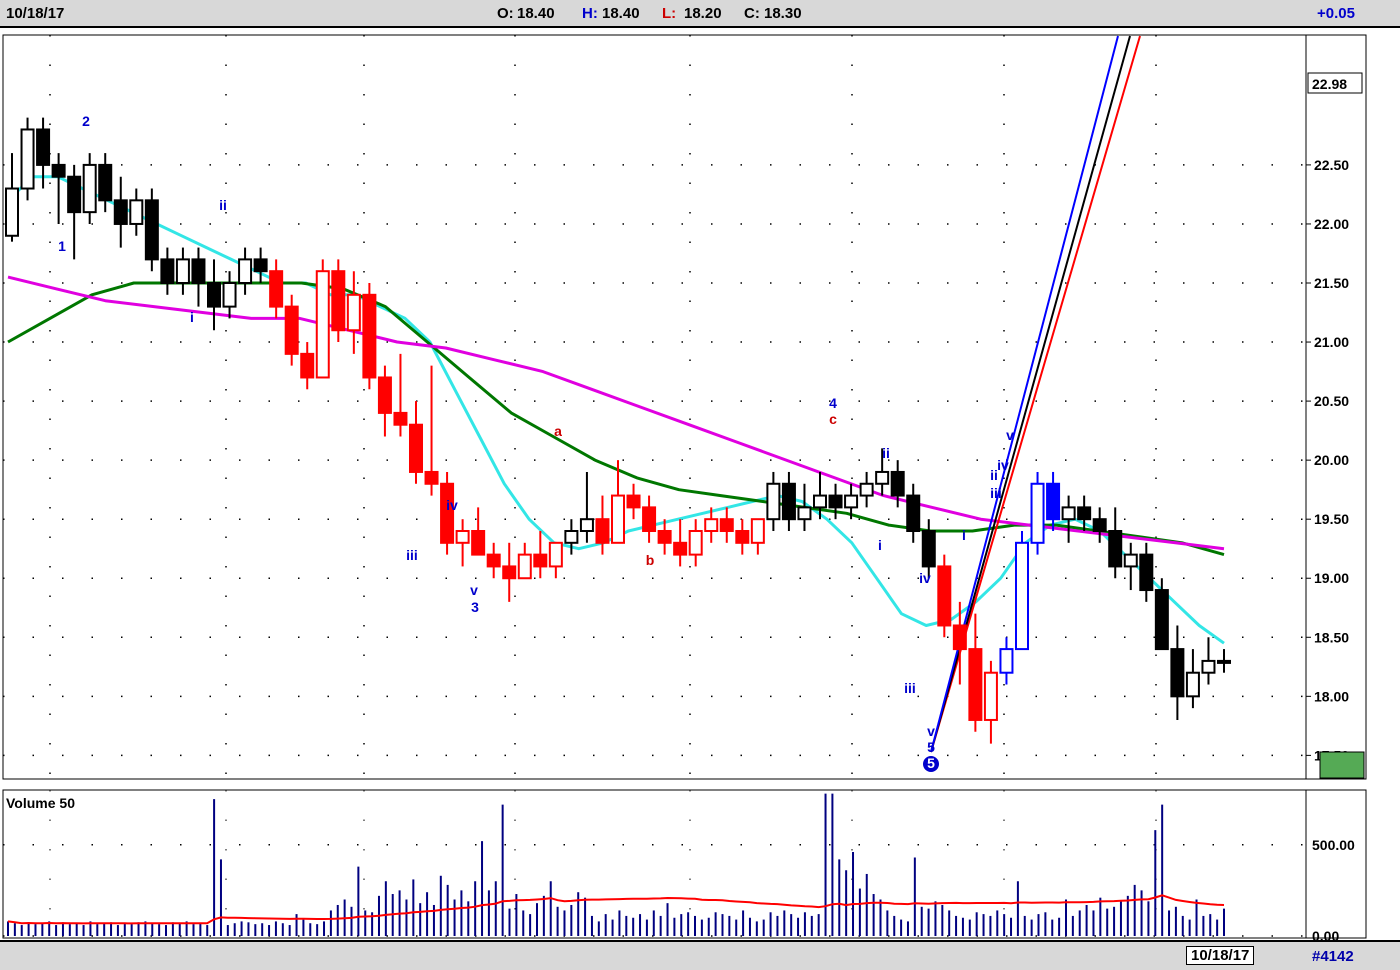 The width and height of the screenshot is (1400, 970). I want to click on y-tick-label: 18.00, so click(1331, 696).